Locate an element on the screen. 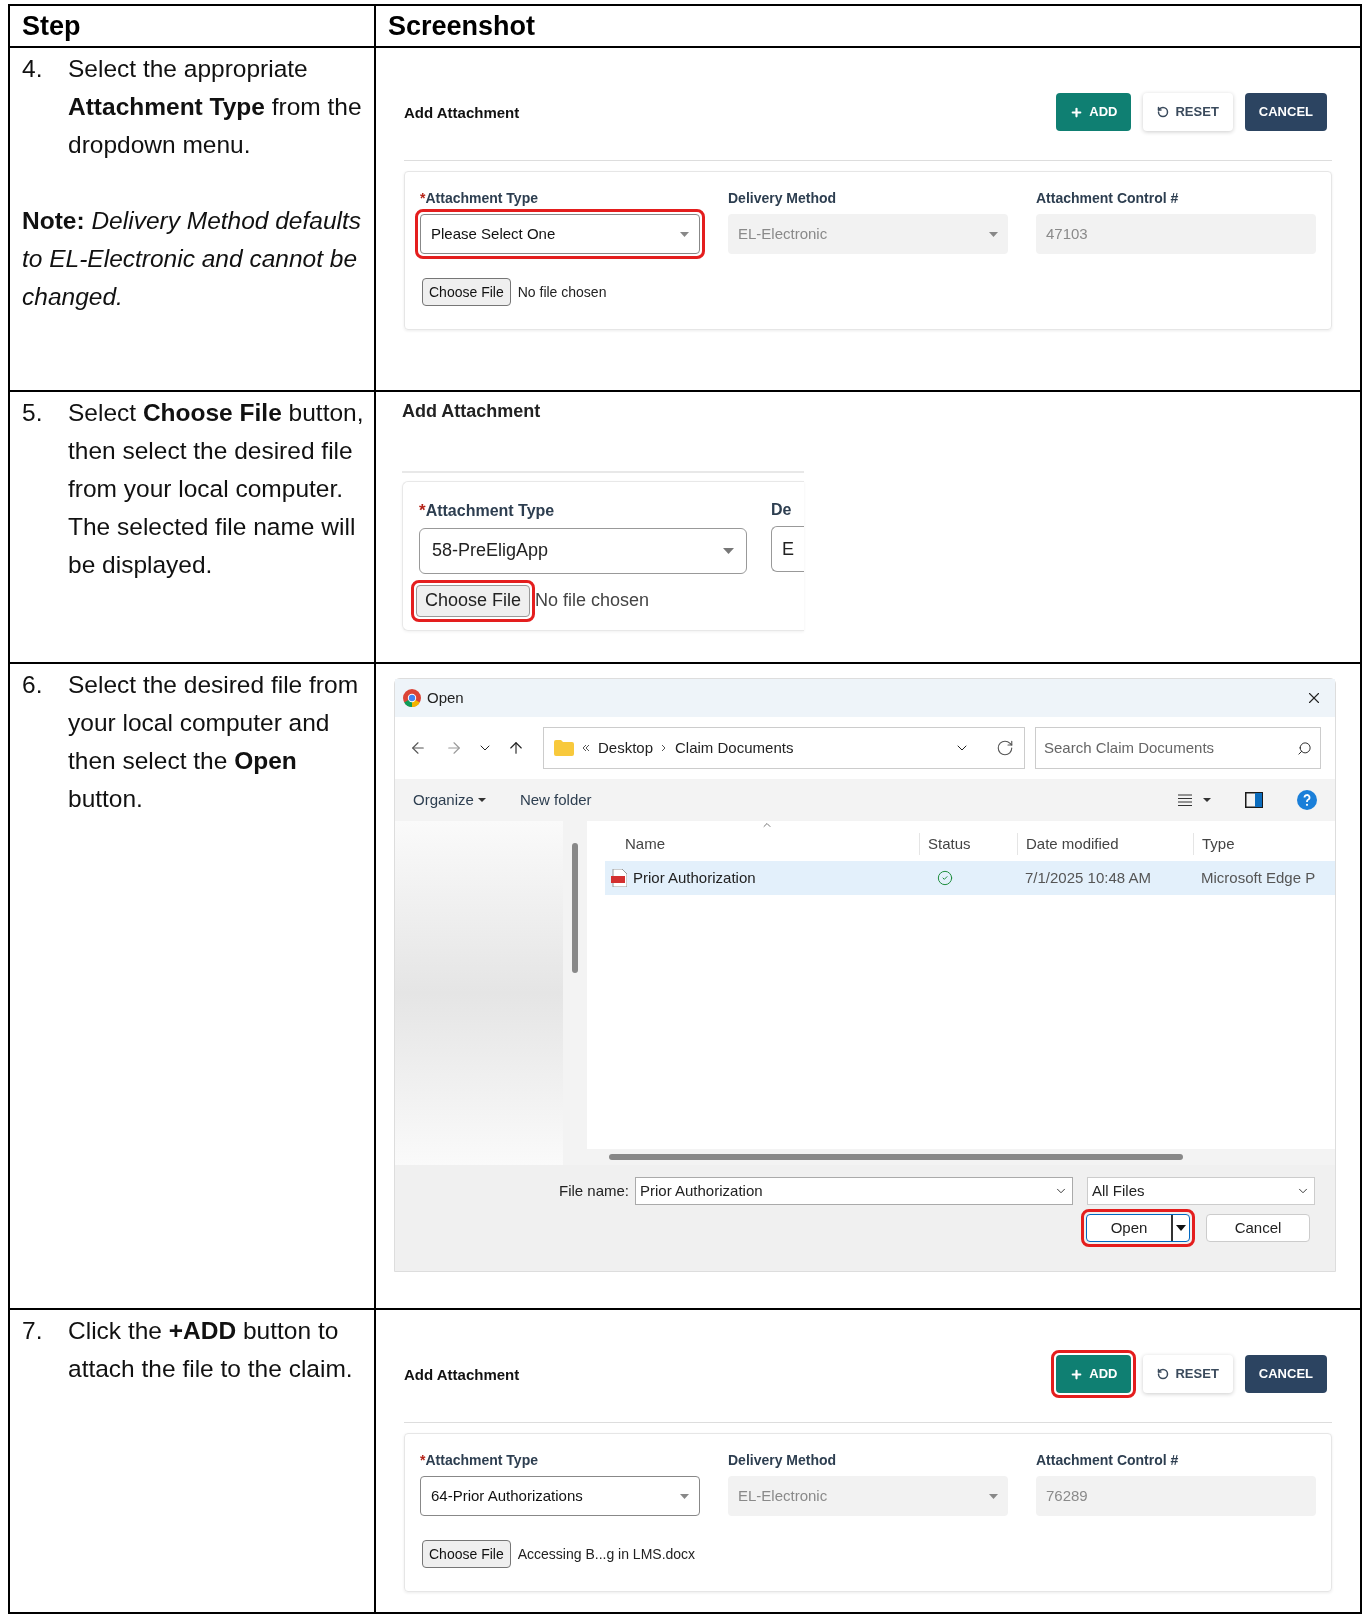  column-header: Status is located at coordinates (949, 843).